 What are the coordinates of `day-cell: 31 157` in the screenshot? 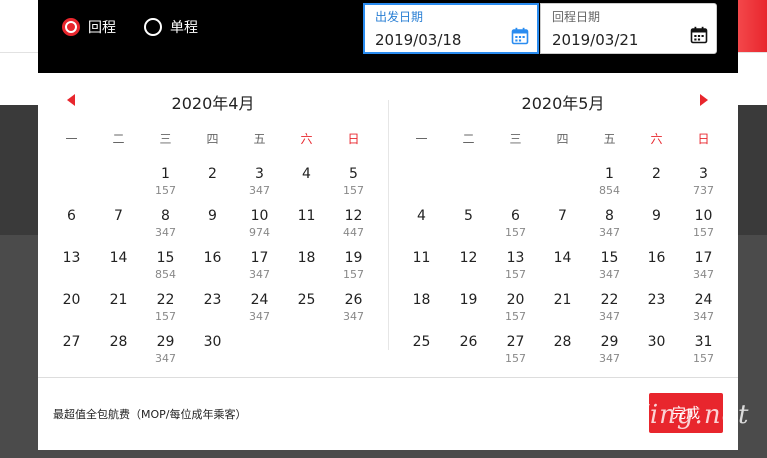 It's located at (703, 354).